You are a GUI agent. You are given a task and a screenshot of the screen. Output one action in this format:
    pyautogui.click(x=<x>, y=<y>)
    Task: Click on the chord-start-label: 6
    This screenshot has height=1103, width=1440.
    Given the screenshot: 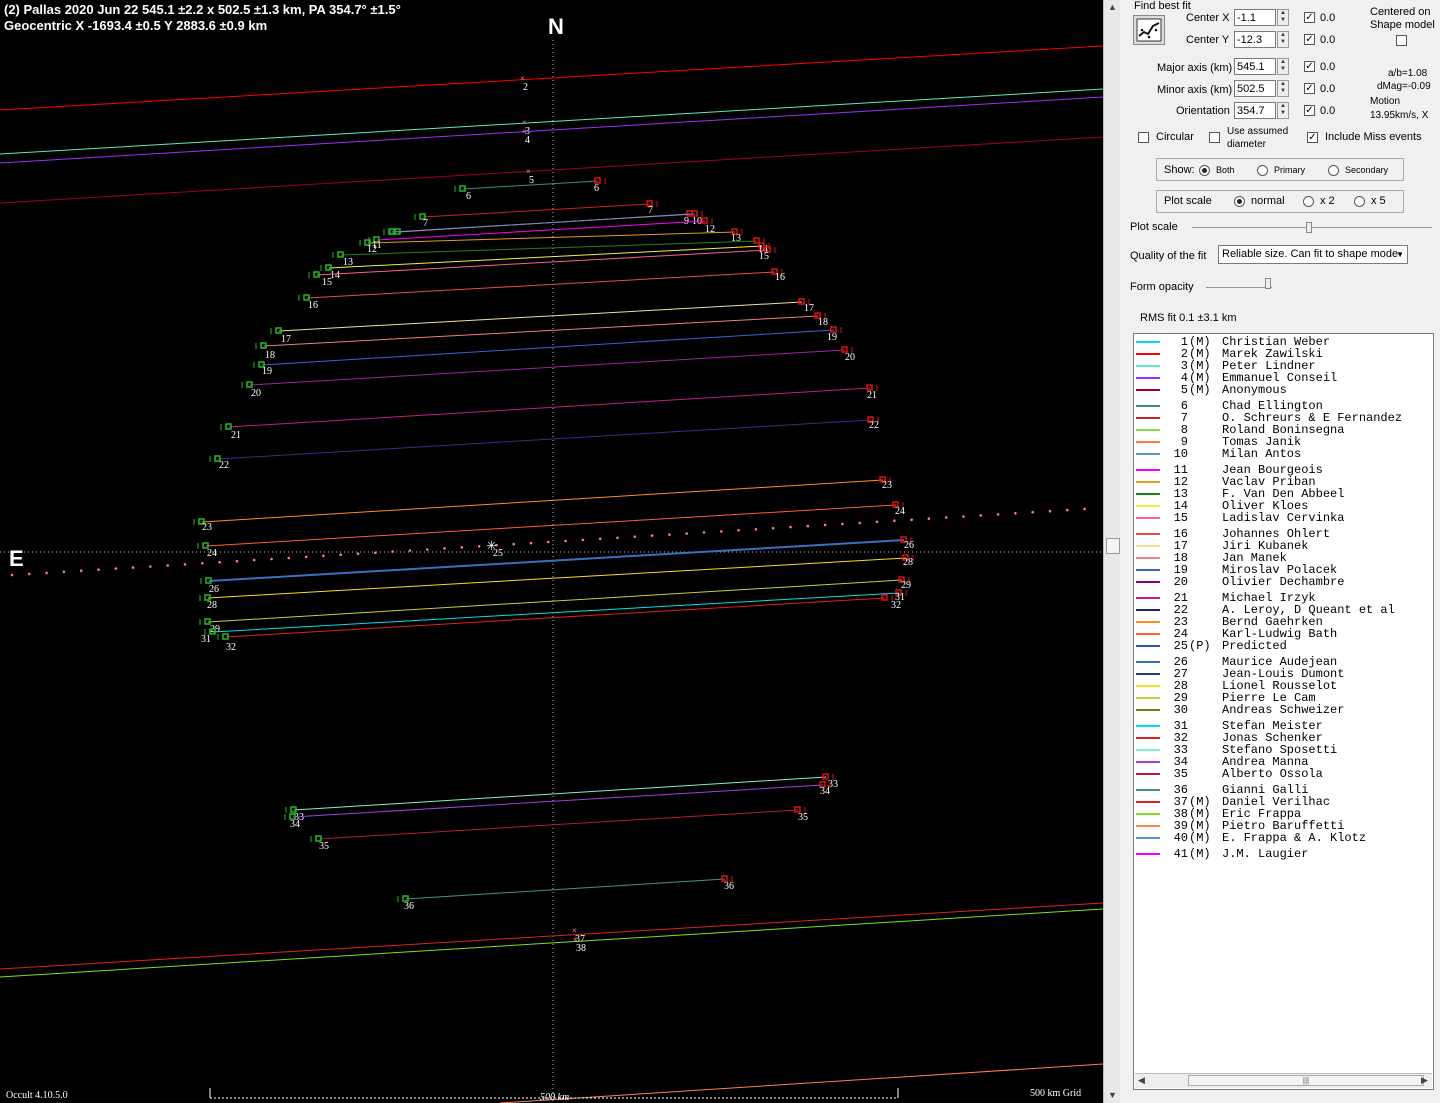 What is the action you would take?
    pyautogui.click(x=468, y=196)
    